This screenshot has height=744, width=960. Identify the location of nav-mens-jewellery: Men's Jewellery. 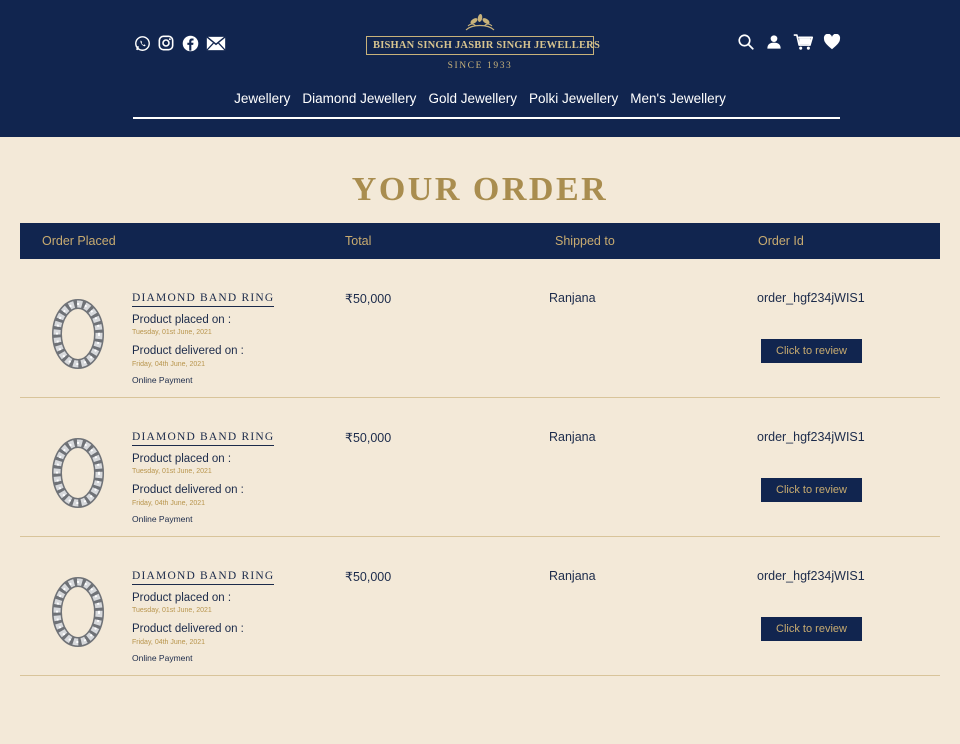
(678, 98).